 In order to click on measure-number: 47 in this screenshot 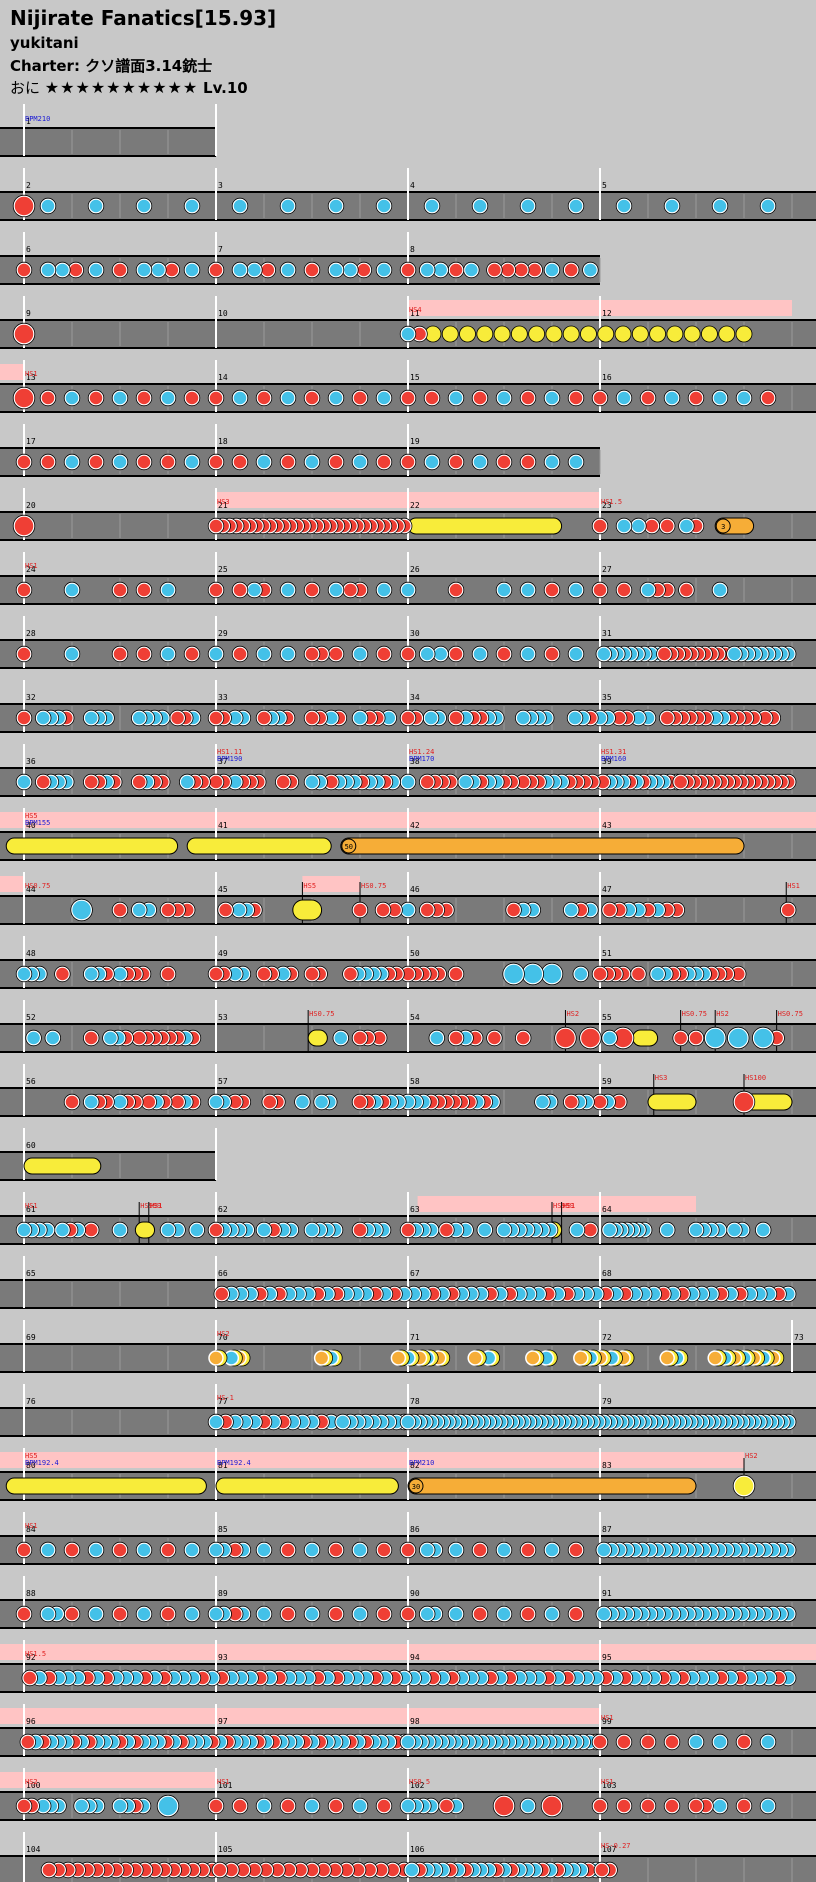, I will do `click(607, 889)`.